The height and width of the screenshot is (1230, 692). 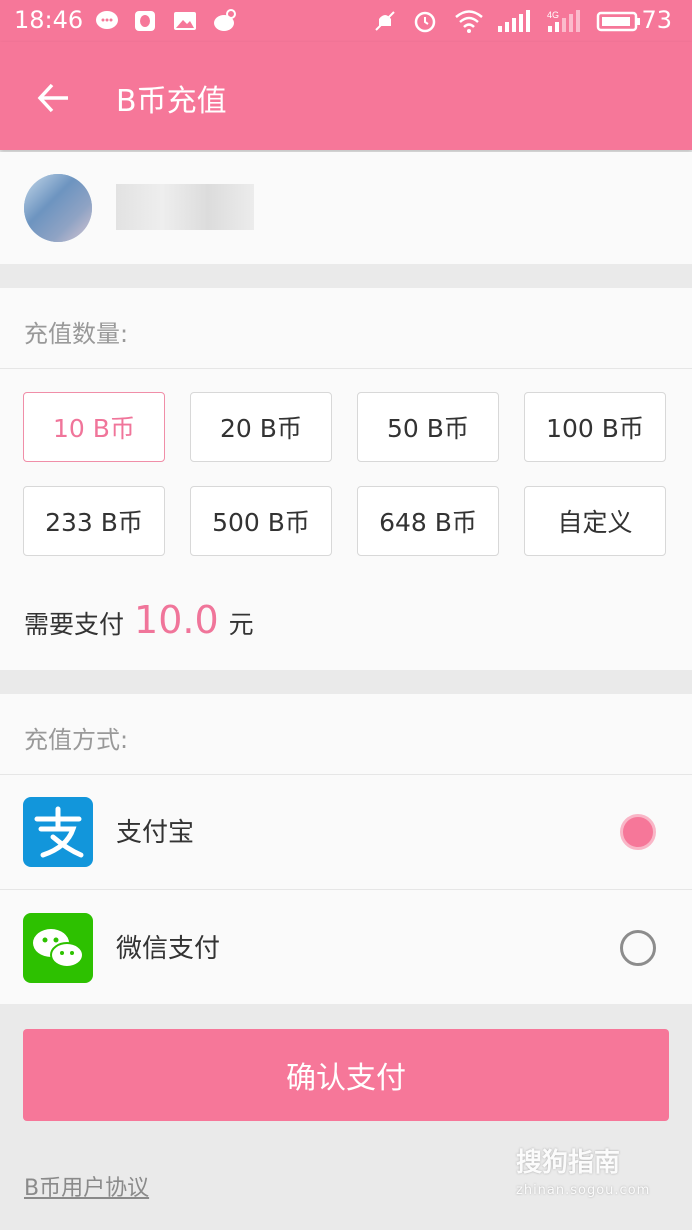 What do you see at coordinates (54, 98) in the screenshot?
I see `back-arrow-icon` at bounding box center [54, 98].